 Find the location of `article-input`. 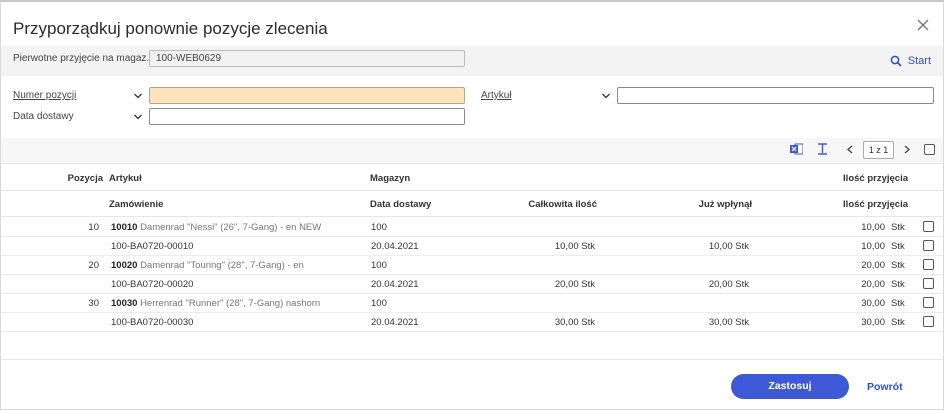

article-input is located at coordinates (775, 95).